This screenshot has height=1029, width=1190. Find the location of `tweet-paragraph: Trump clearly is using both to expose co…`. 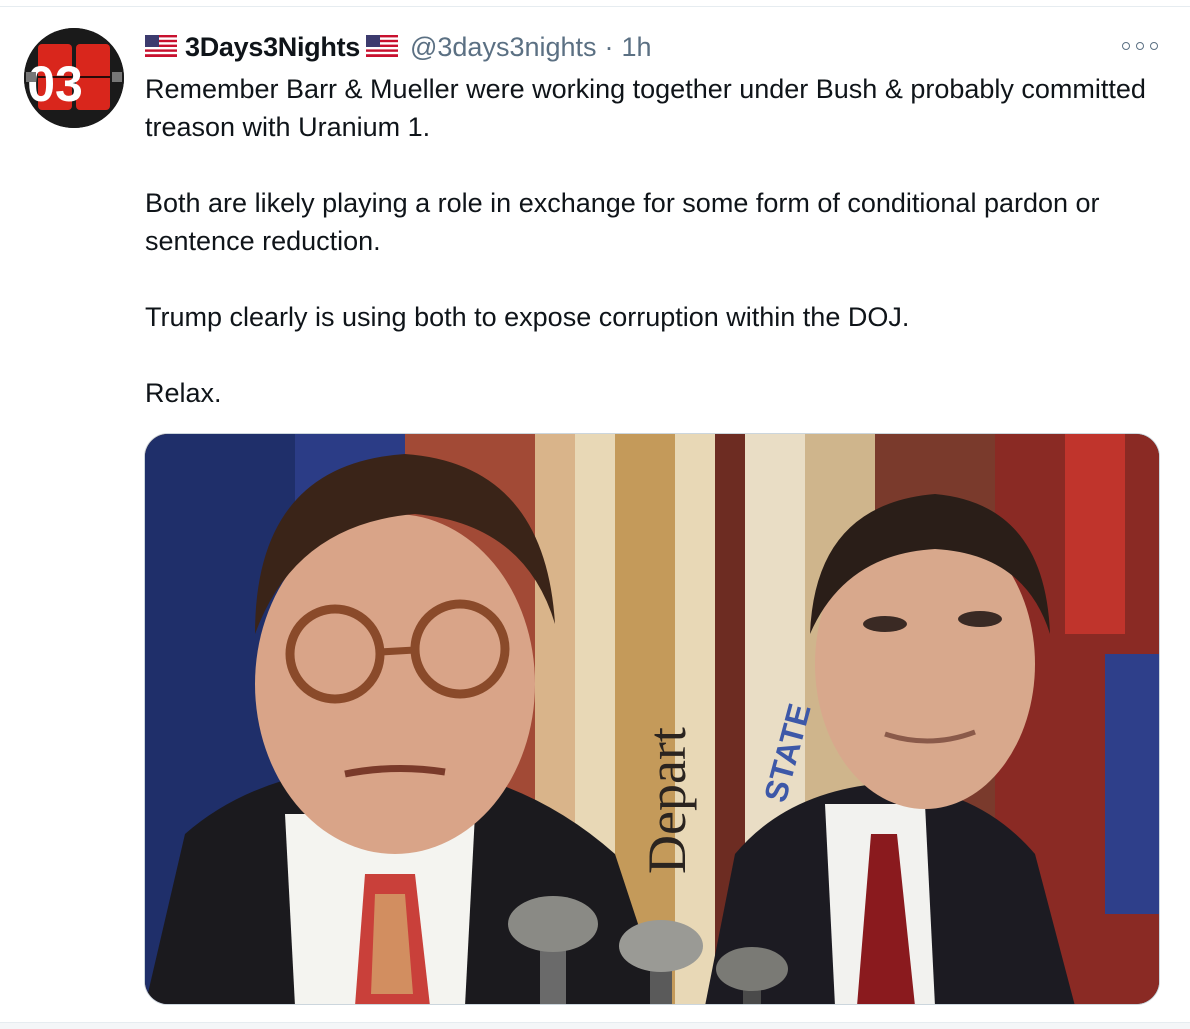

tweet-paragraph: Trump clearly is using both to expose co… is located at coordinates (527, 317).